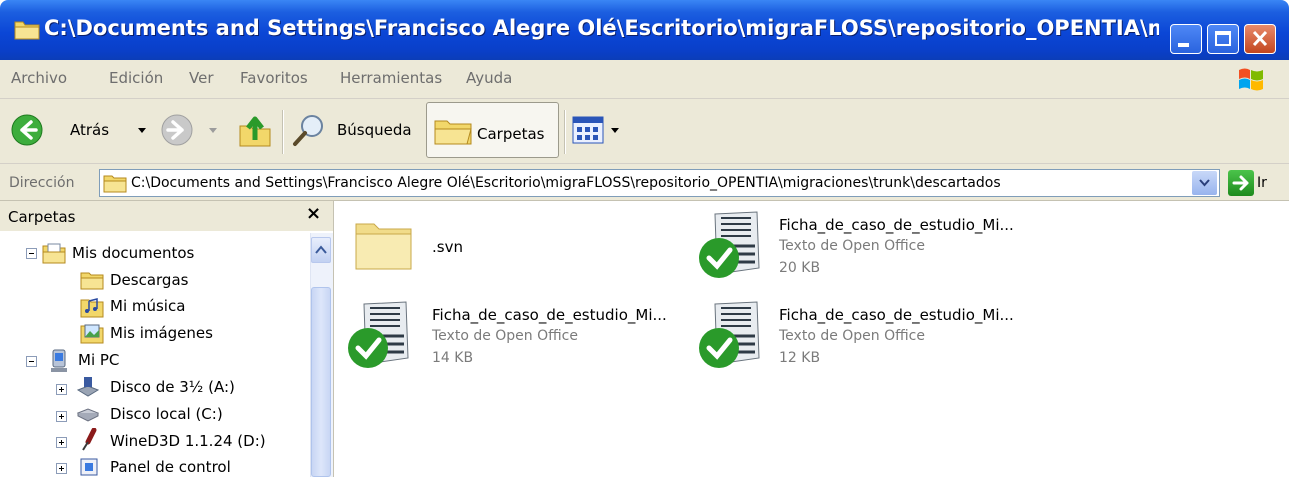  What do you see at coordinates (88, 387) in the screenshot?
I see `floppy-drive-icon` at bounding box center [88, 387].